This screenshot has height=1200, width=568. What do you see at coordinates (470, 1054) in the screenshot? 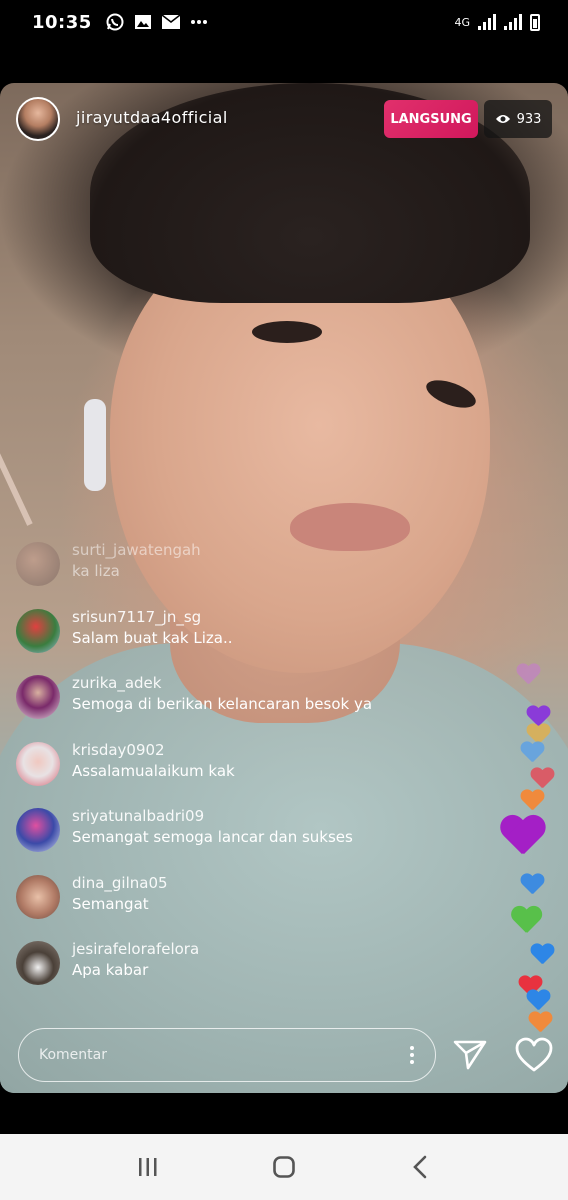
I see `send-icon` at bounding box center [470, 1054].